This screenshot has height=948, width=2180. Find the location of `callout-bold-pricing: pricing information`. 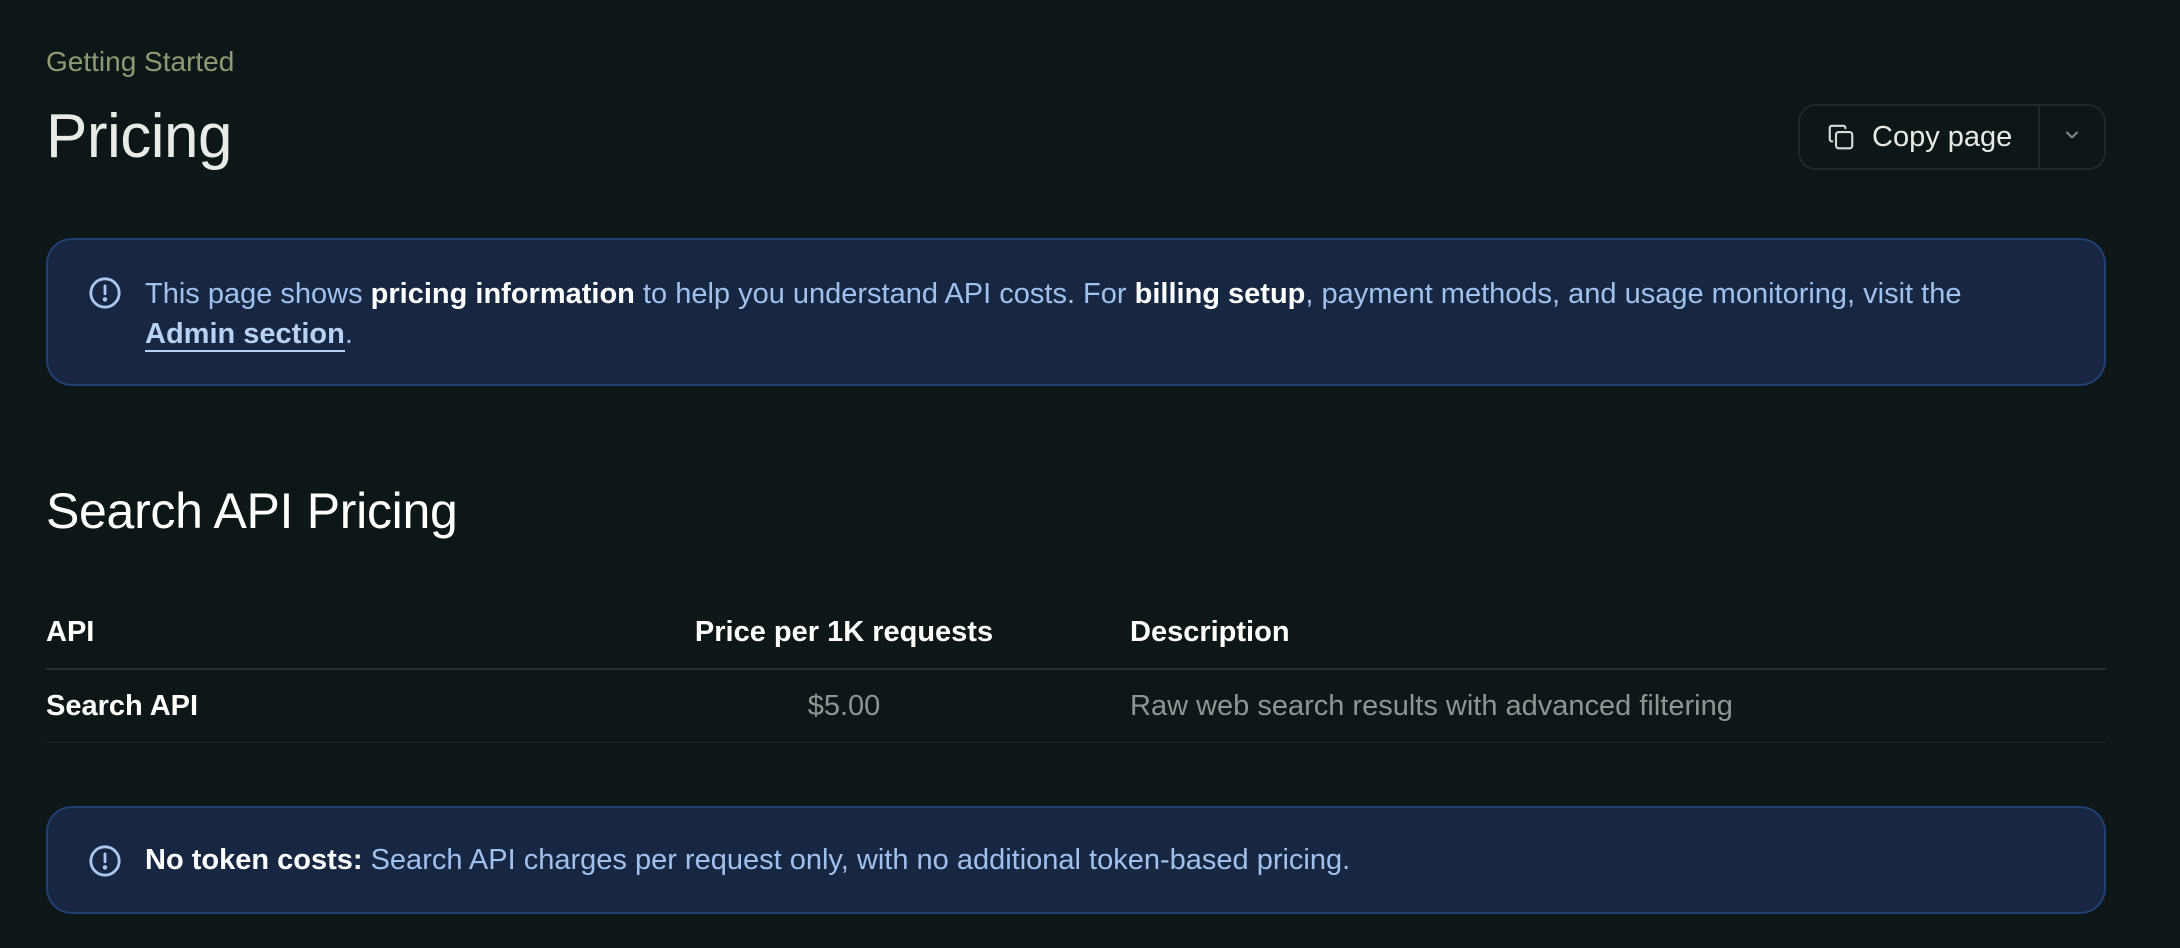

callout-bold-pricing: pricing information is located at coordinates (502, 294).